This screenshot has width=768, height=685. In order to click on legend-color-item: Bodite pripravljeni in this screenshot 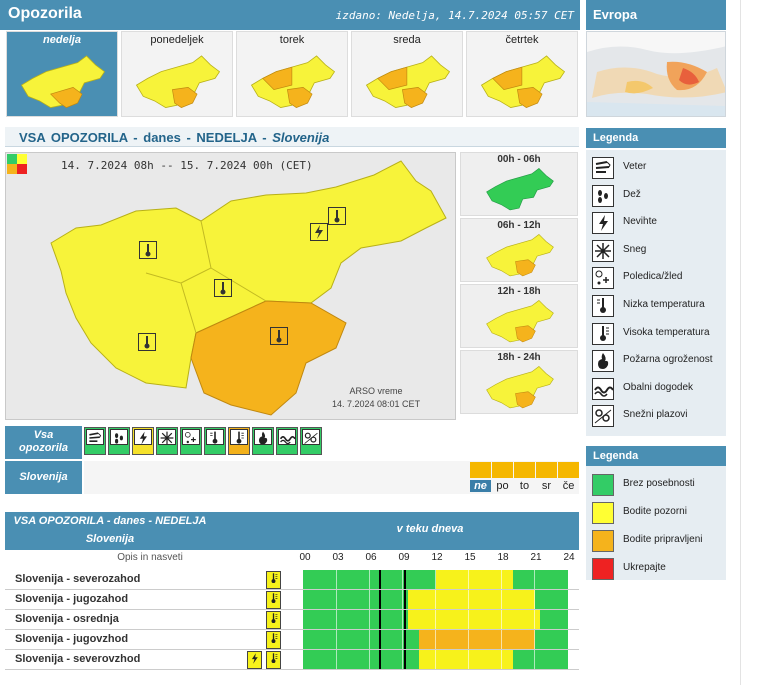, I will do `click(657, 541)`.